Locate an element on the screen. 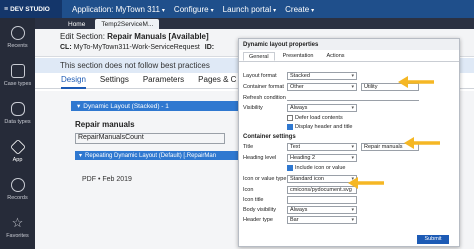 The width and height of the screenshot is (474, 249). body-visibility-label: Body visibility is located at coordinates (260, 210).